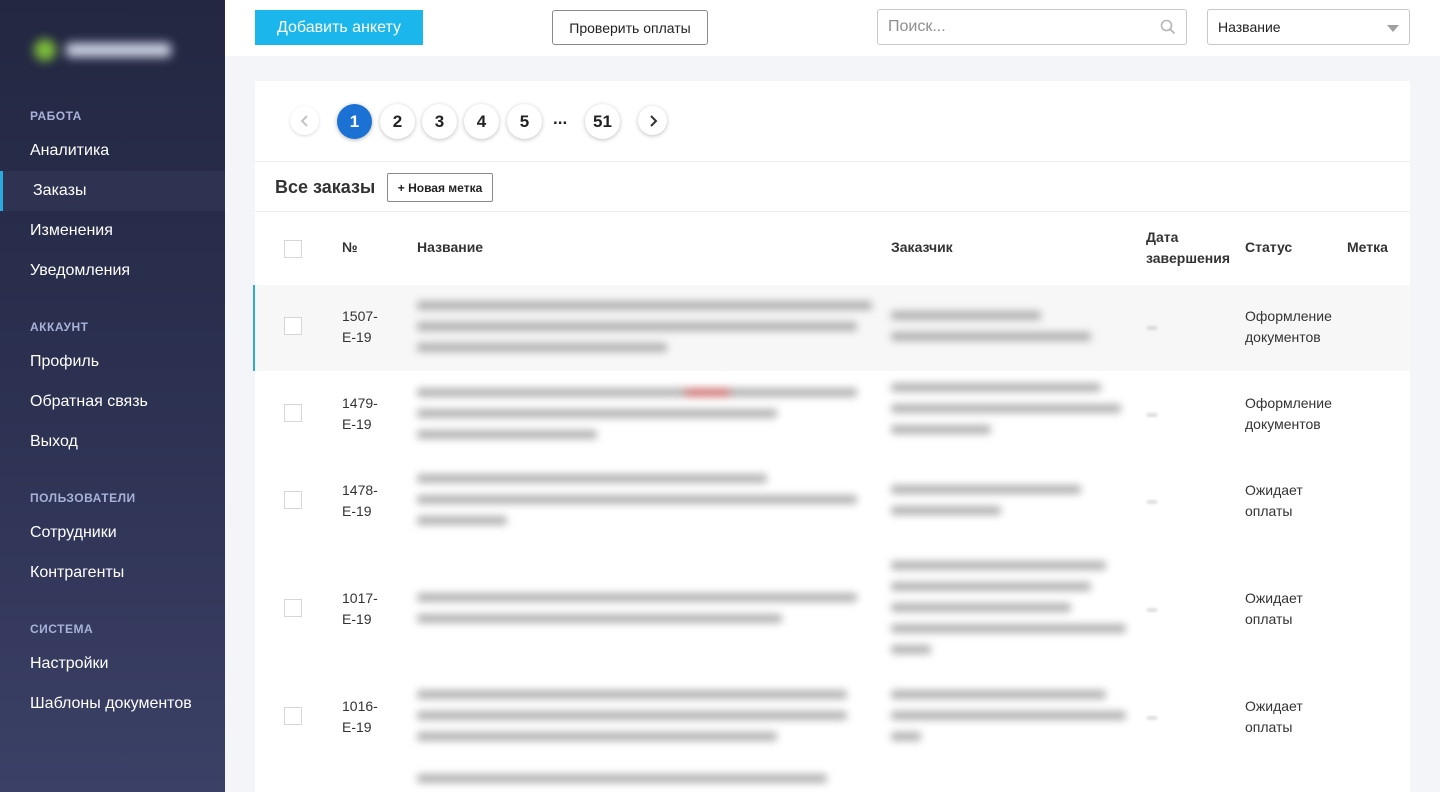  What do you see at coordinates (1268, 247) in the screenshot?
I see `column-status: Статус` at bounding box center [1268, 247].